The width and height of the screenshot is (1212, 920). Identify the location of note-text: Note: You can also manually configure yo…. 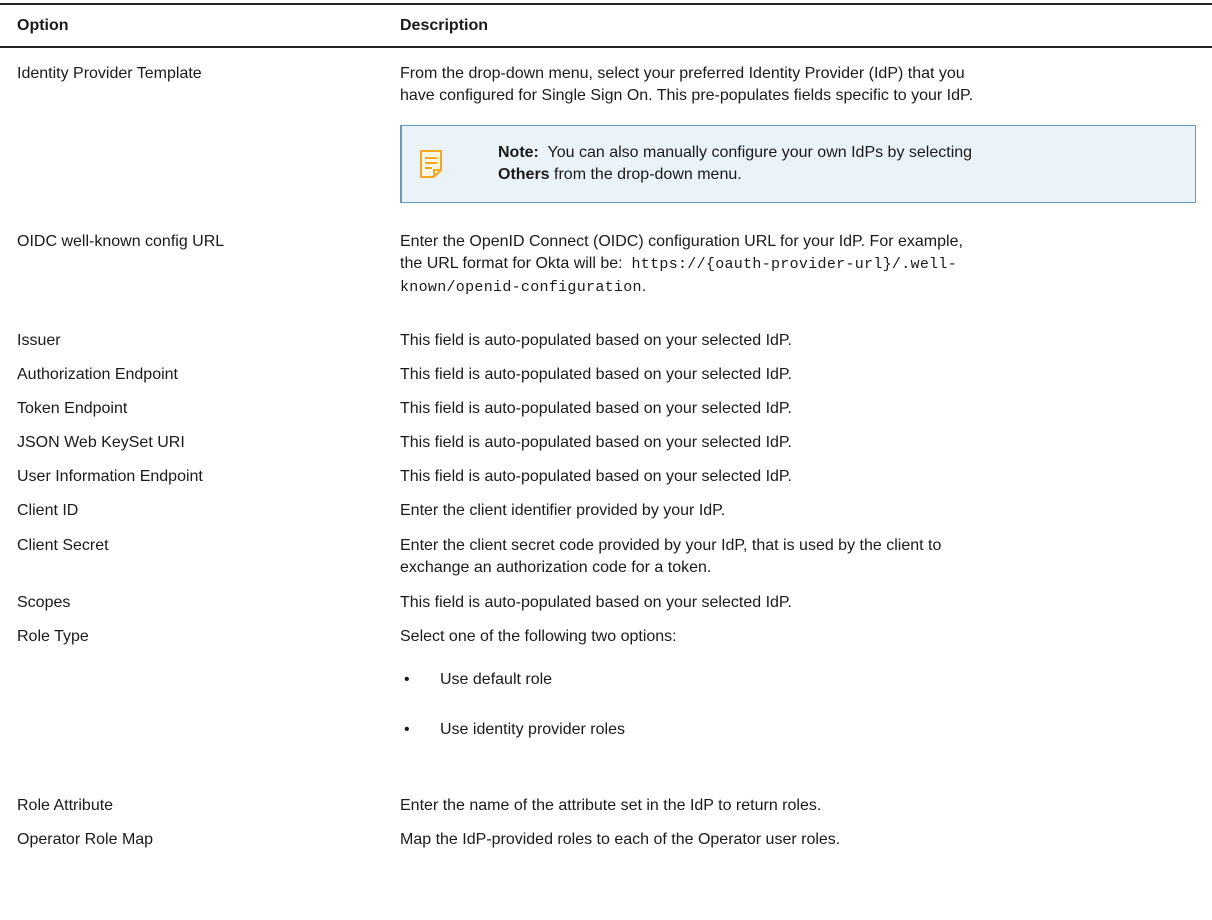
(838, 164).